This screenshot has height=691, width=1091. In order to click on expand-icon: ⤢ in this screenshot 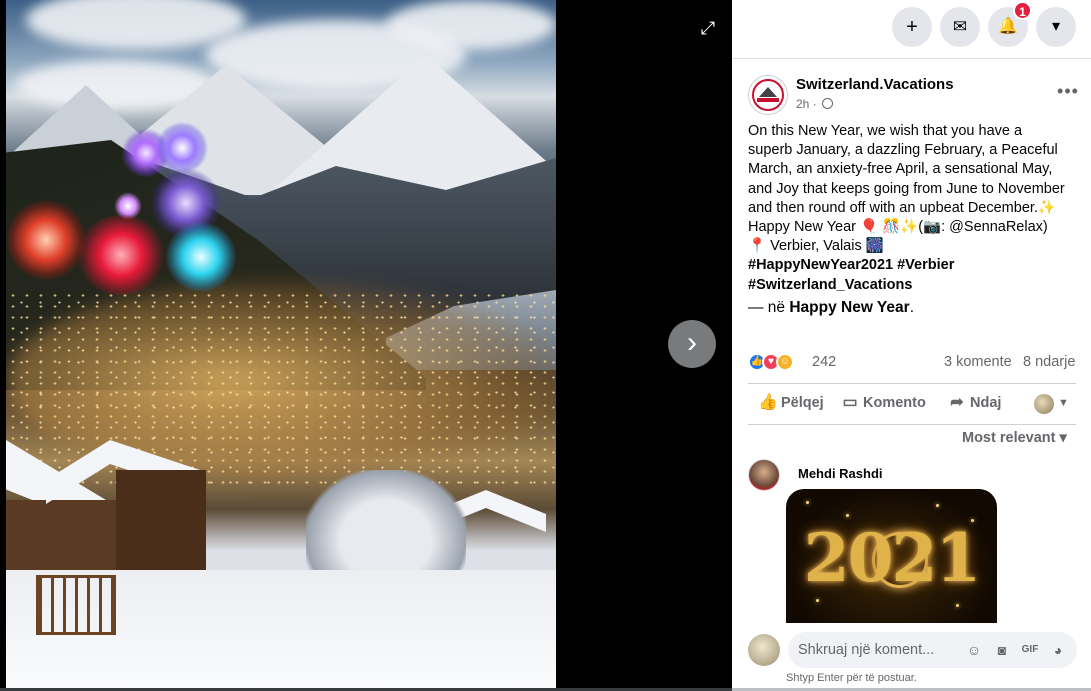, I will do `click(708, 28)`.